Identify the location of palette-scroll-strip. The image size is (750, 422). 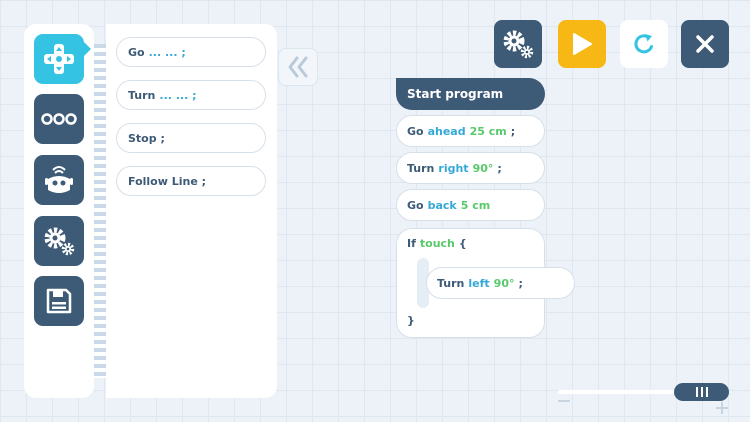
(100, 211).